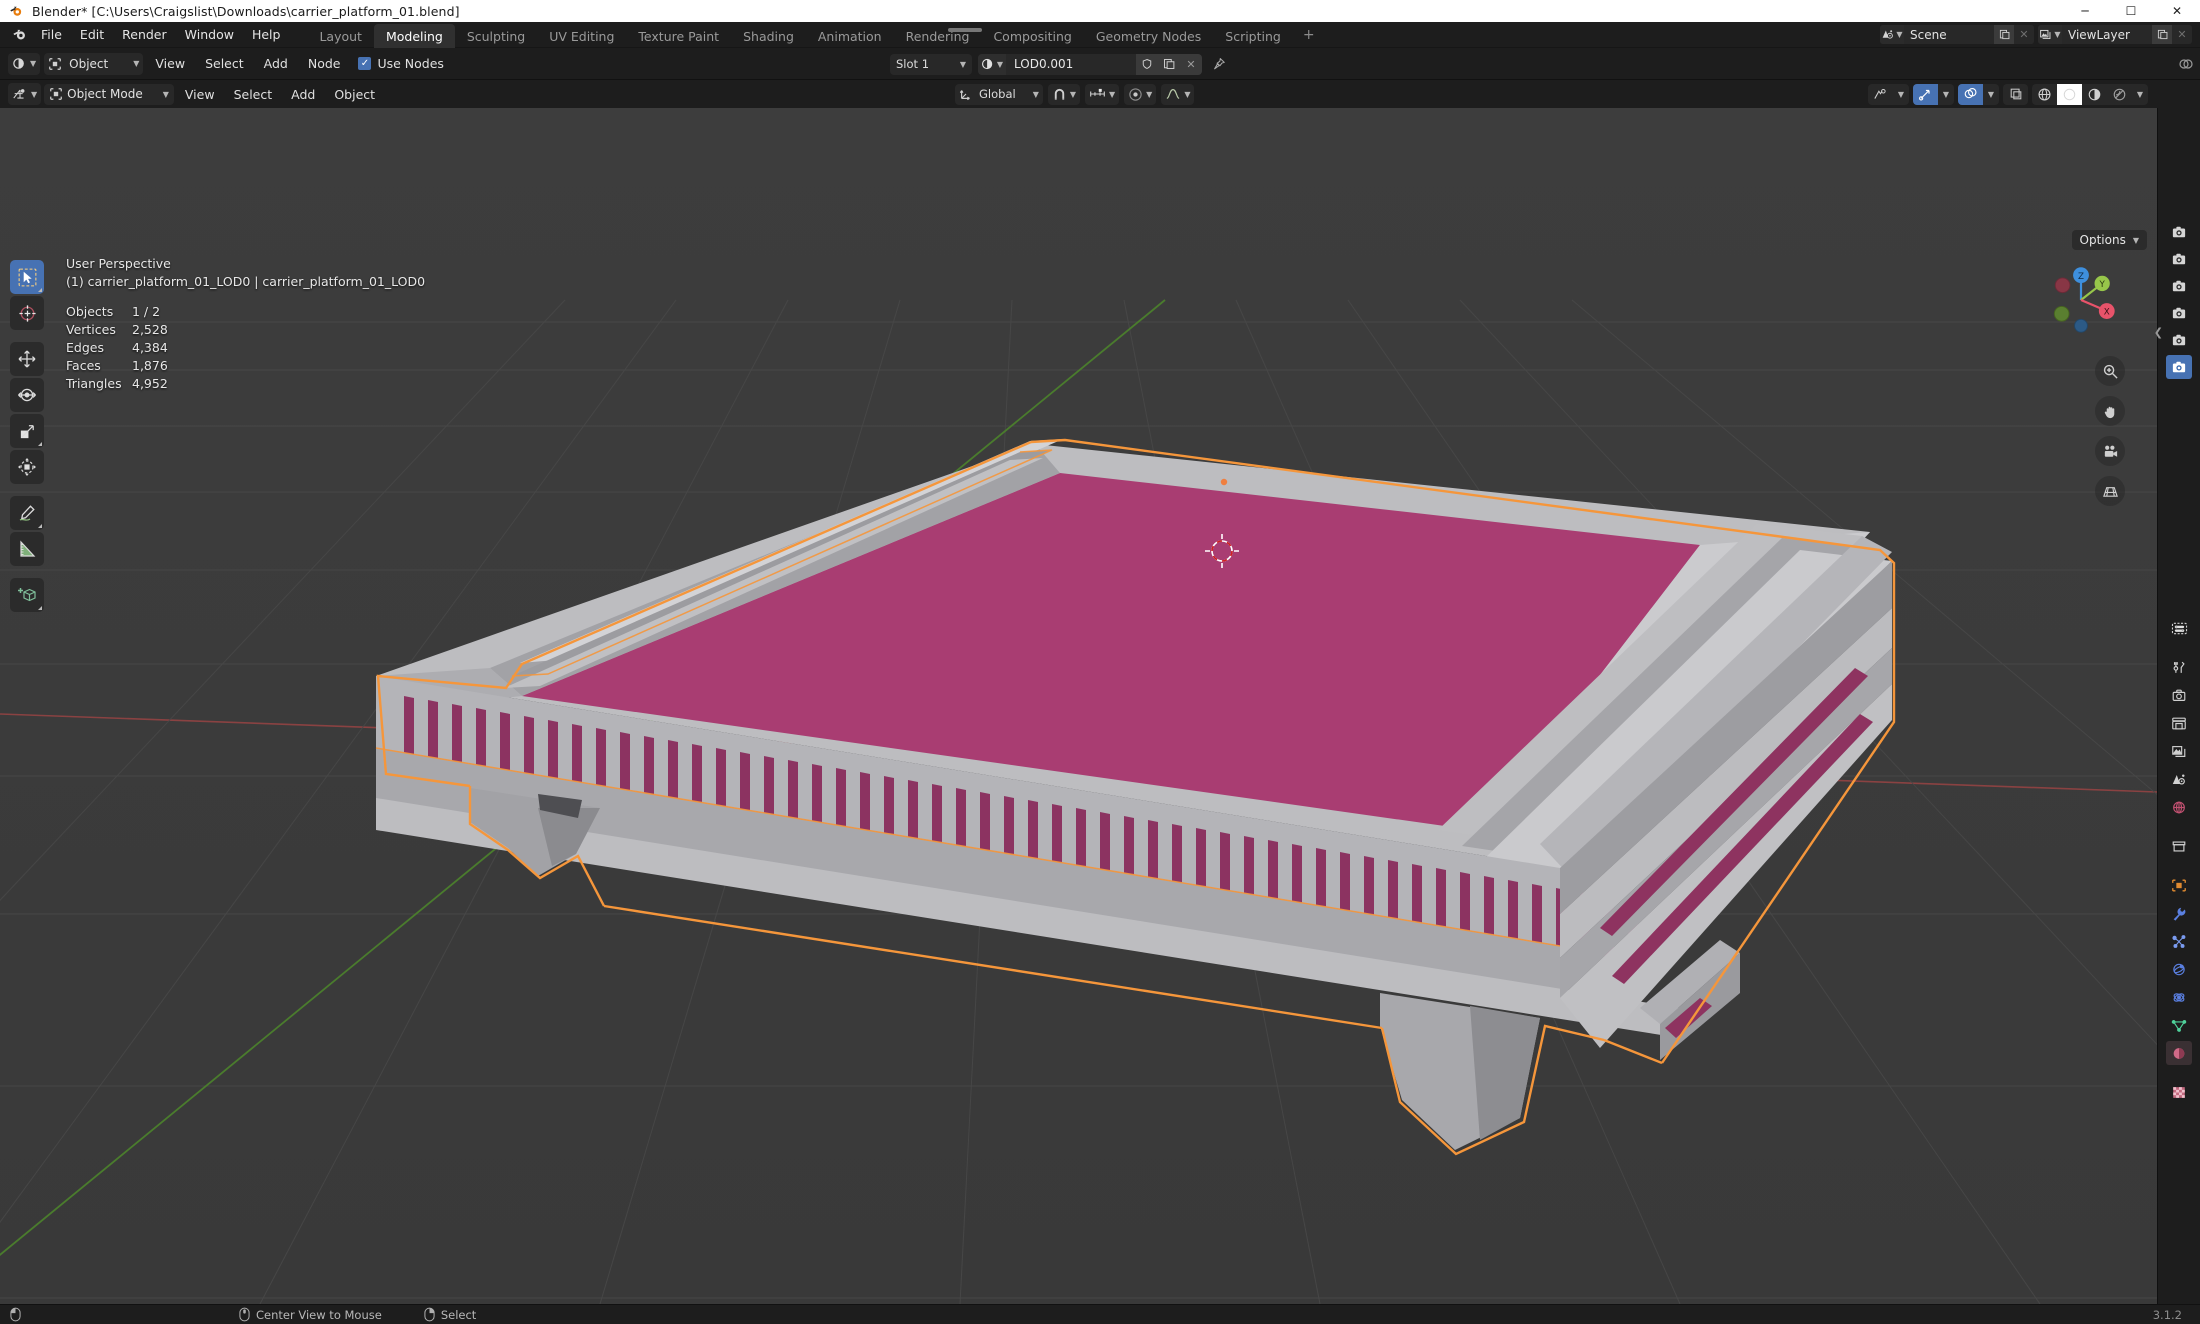 Image resolution: width=2200 pixels, height=1324 pixels. I want to click on tab-printer-output, so click(2179, 723).